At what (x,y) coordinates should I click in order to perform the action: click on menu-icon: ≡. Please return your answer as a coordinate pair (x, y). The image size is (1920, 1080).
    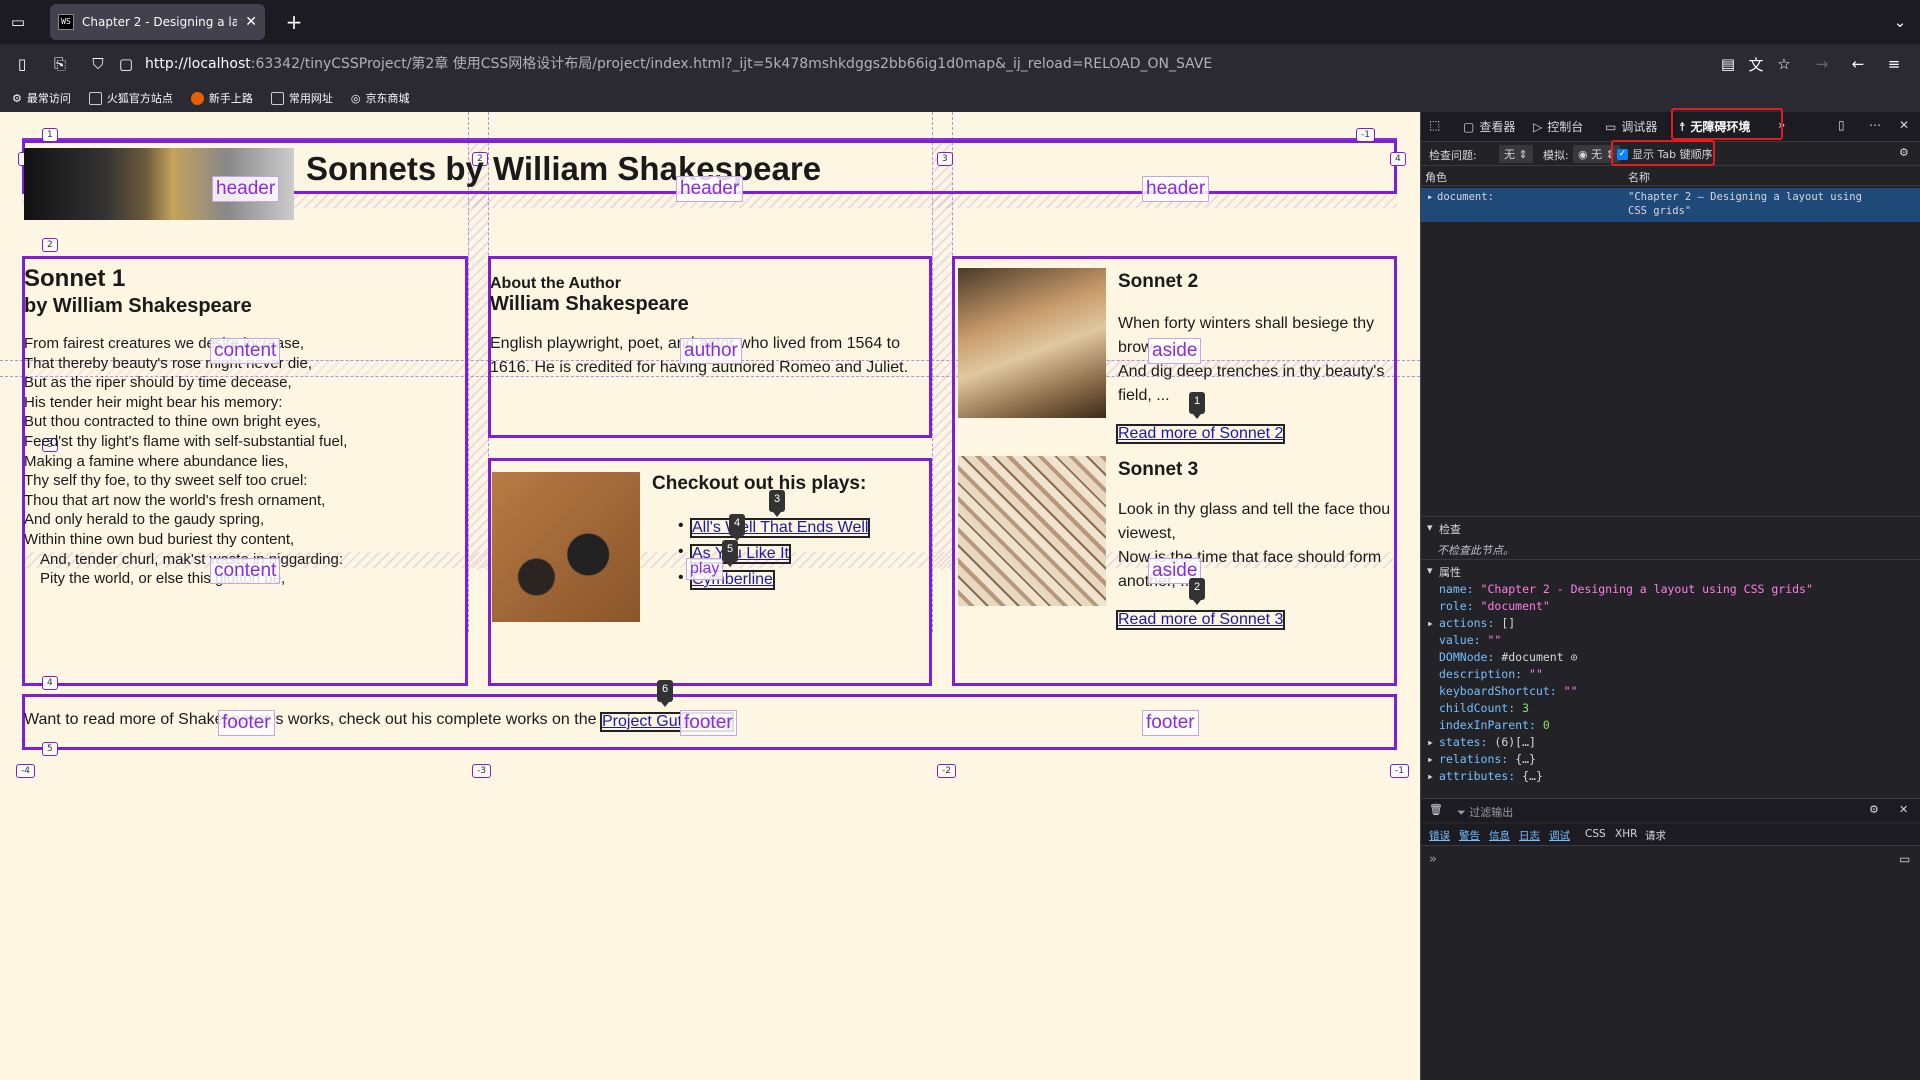
    Looking at the image, I should click on (1894, 64).